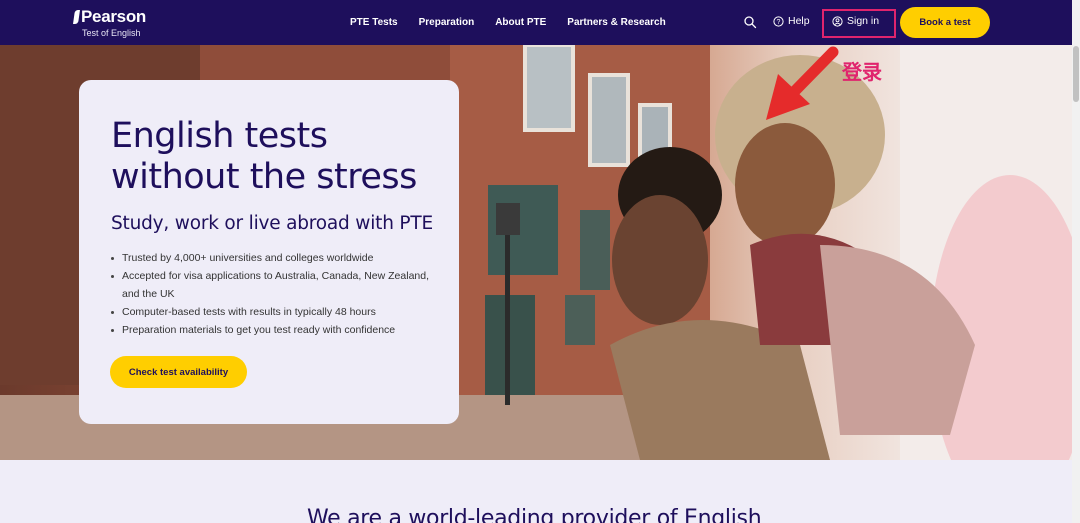 This screenshot has height=523, width=1080. What do you see at coordinates (799, 21) in the screenshot?
I see `help-label: Help` at bounding box center [799, 21].